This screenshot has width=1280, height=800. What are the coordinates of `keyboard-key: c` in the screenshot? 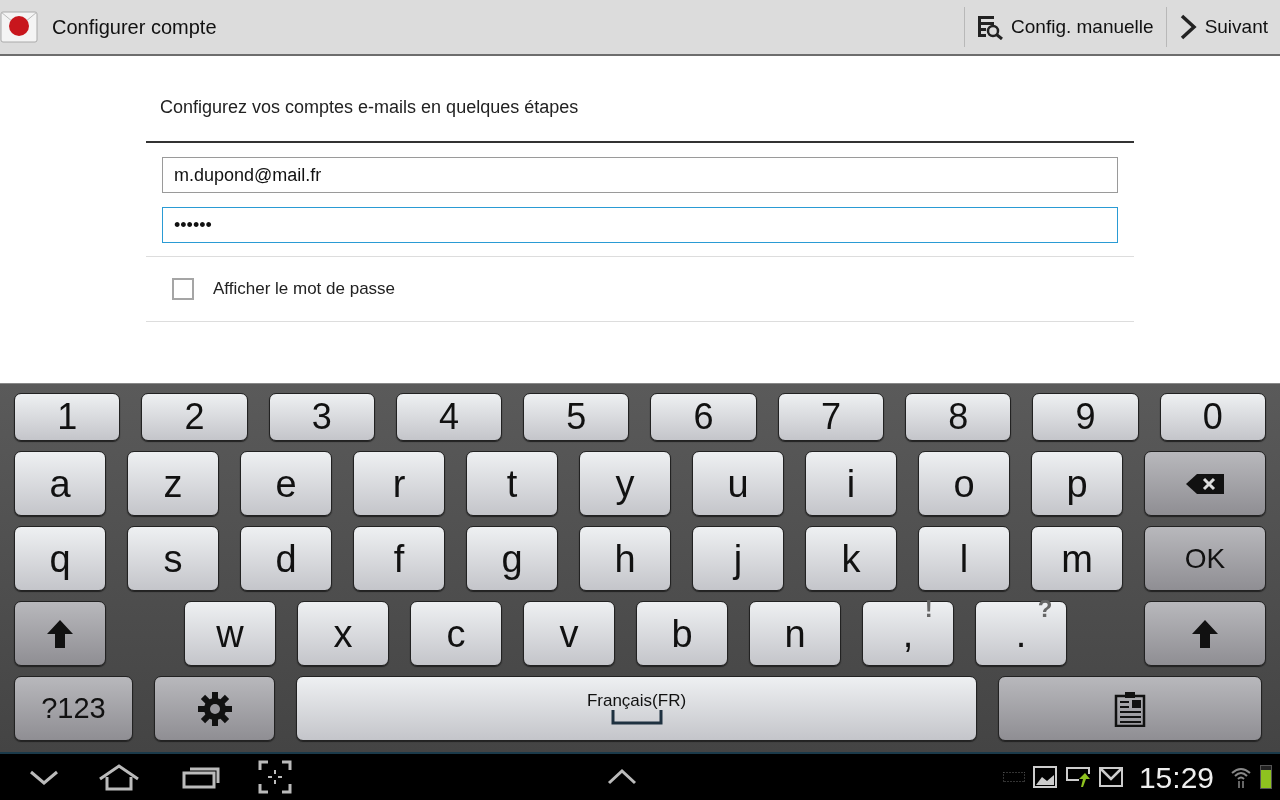 It's located at (456, 633).